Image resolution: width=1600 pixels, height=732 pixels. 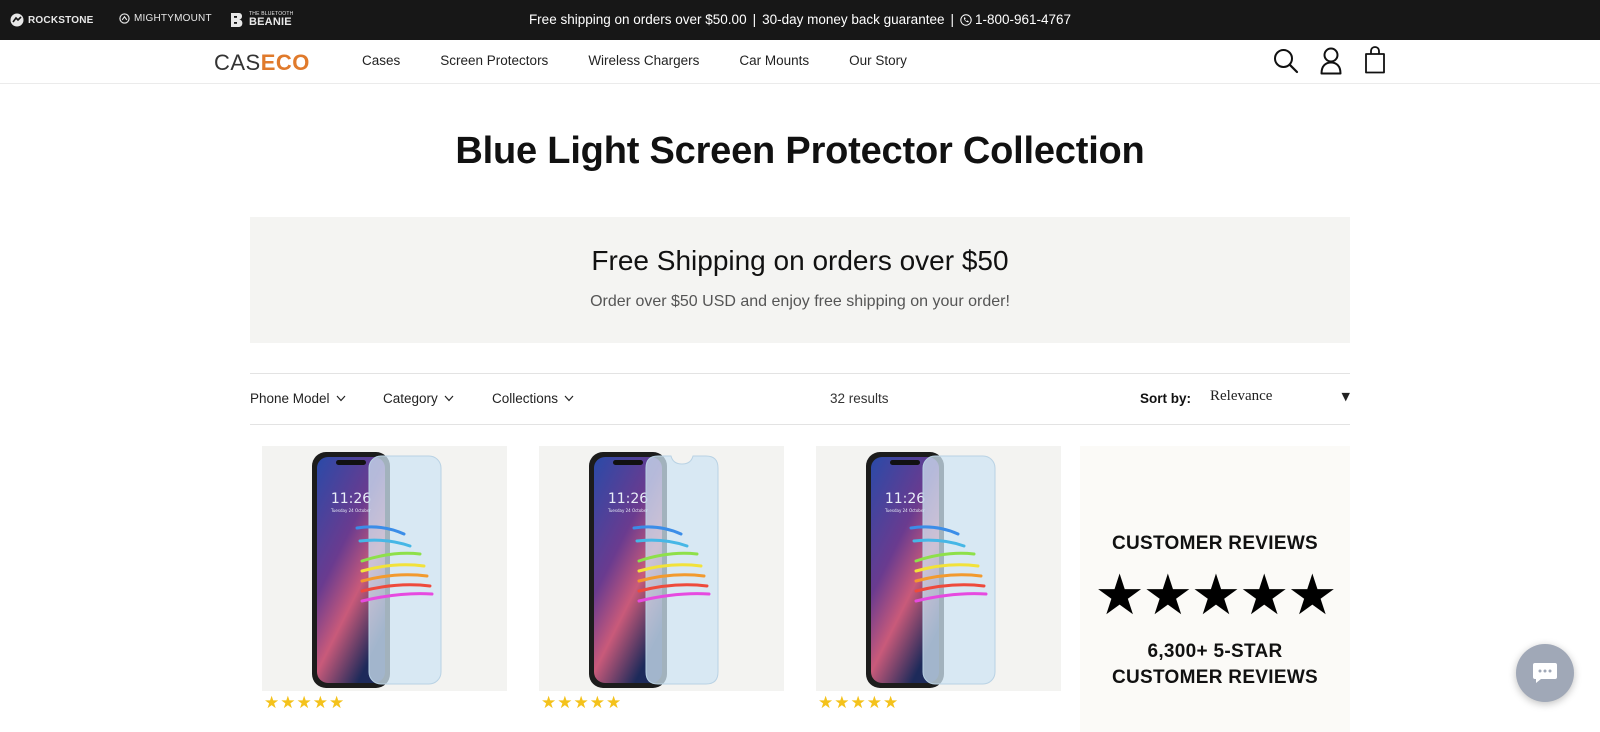 What do you see at coordinates (1166, 398) in the screenshot?
I see `sort-by-label: Sort by:` at bounding box center [1166, 398].